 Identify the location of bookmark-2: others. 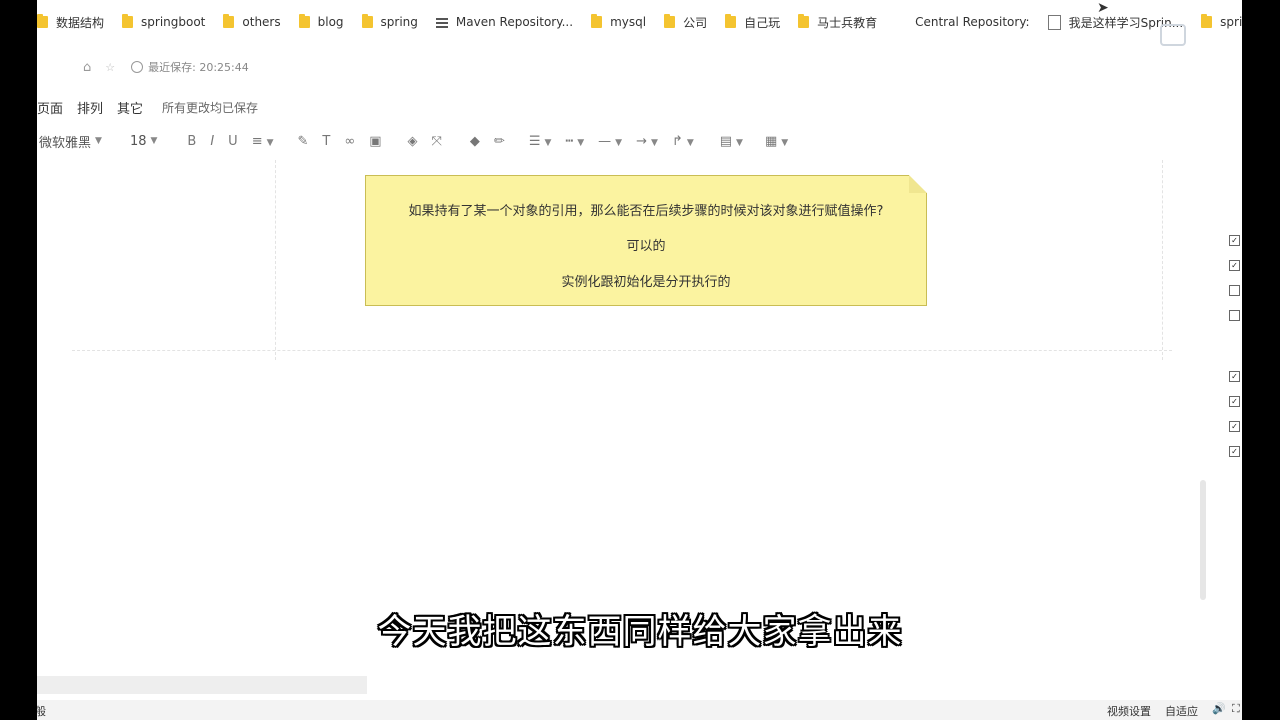
(256, 22).